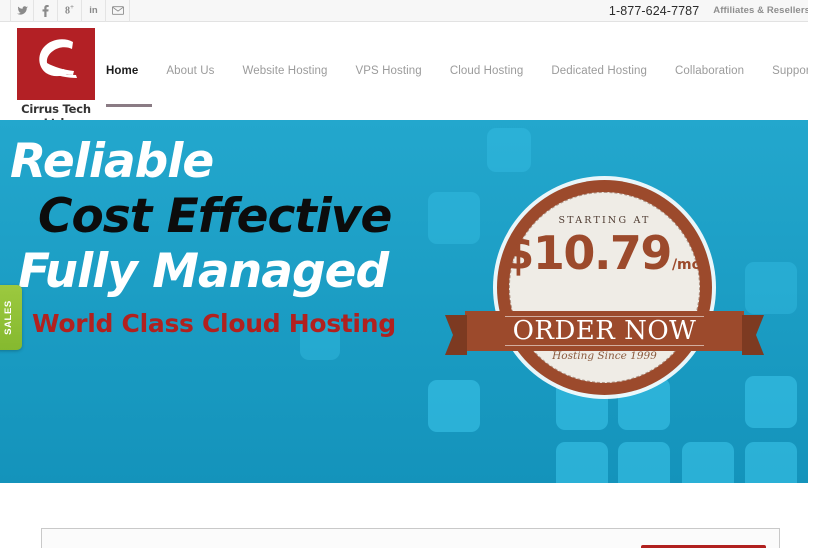 The image size is (820, 548). What do you see at coordinates (599, 71) in the screenshot?
I see `nav-item-dedicated-hosting: Dedicated Hosting` at bounding box center [599, 71].